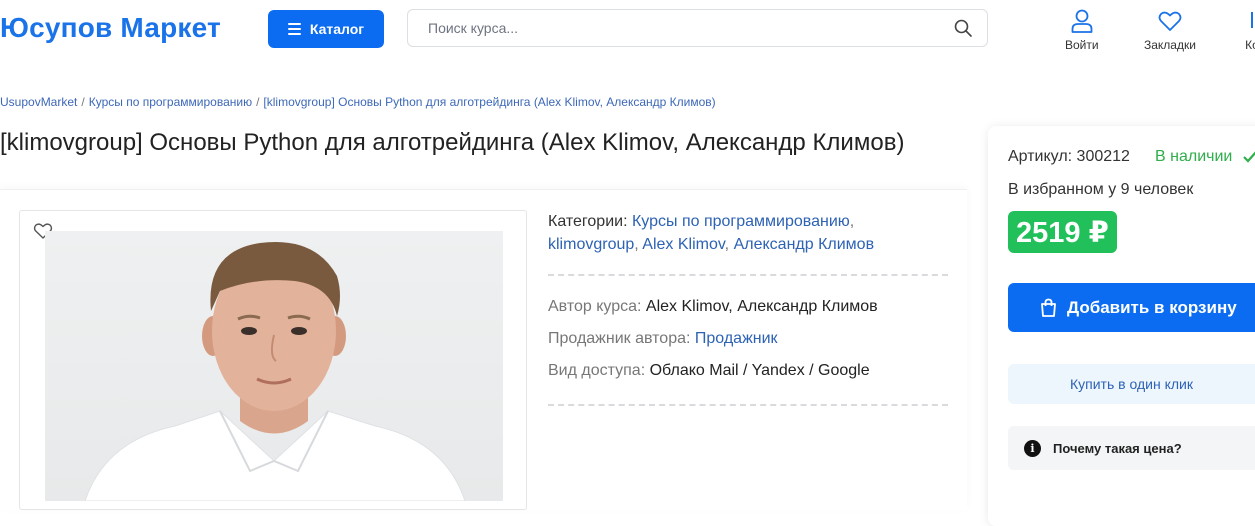  Describe the element at coordinates (1152, 307) in the screenshot. I see `add-to-cart-label: Добавить в корзину` at that location.